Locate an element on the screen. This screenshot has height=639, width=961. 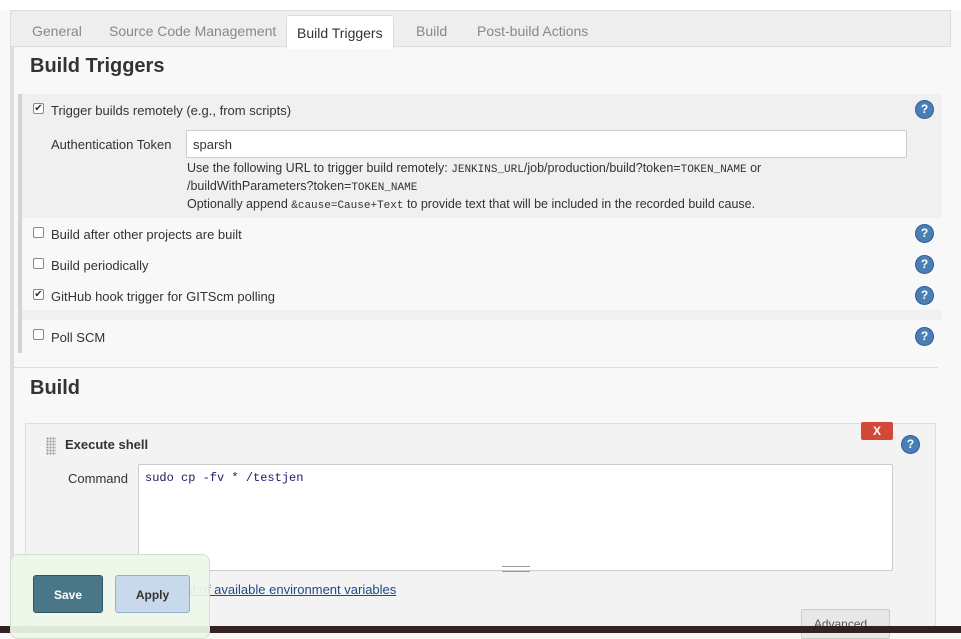
command-text: sudo cp -fv * /testjen is located at coordinates (224, 478).